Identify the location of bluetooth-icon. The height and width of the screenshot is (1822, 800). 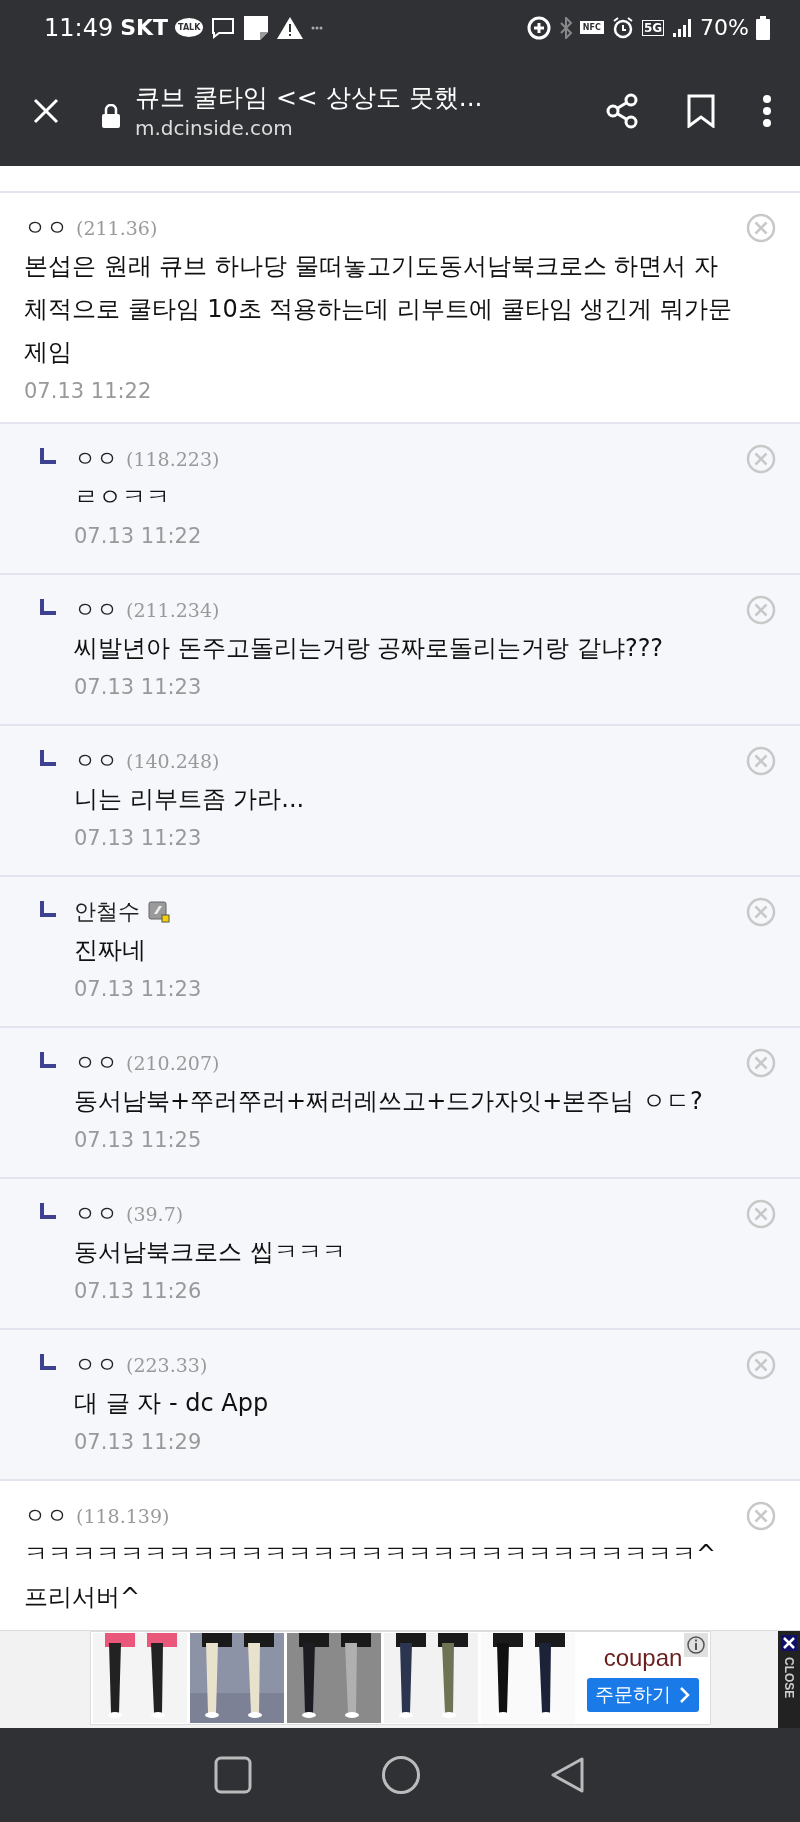
(565, 27).